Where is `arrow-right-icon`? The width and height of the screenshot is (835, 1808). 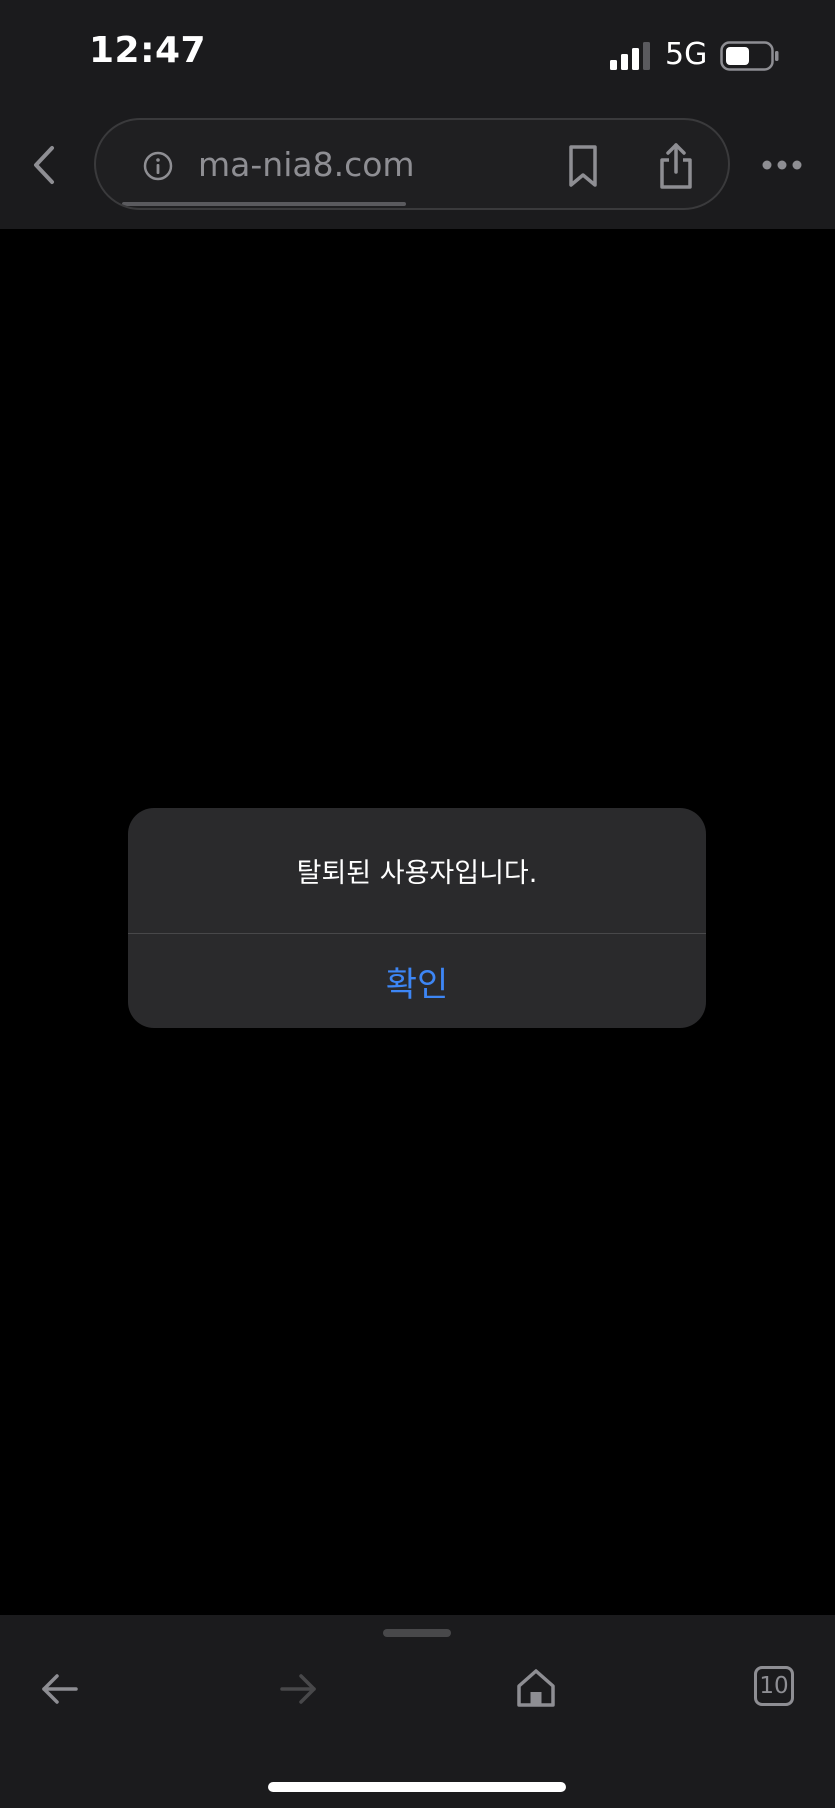
arrow-right-icon is located at coordinates (298, 1689).